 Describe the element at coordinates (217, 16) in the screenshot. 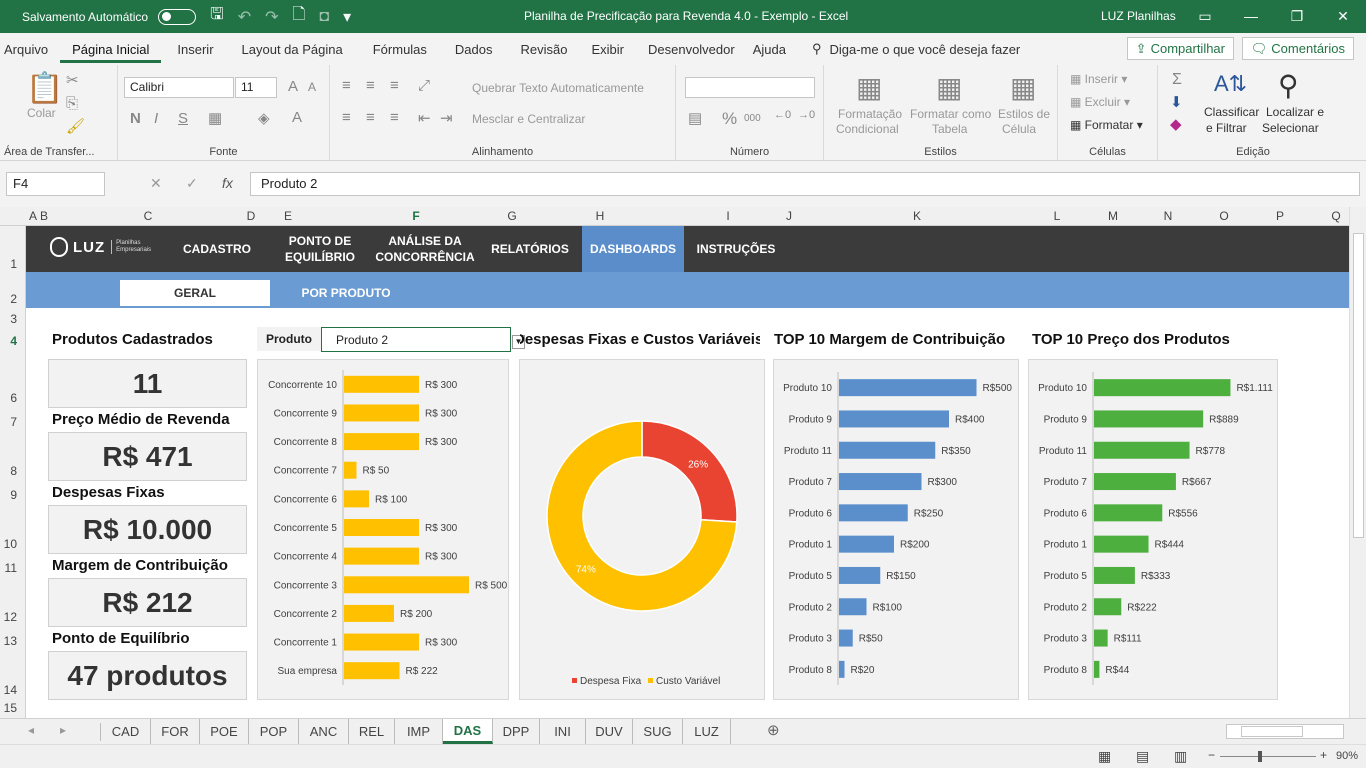

I see `save-icon: 🖫` at that location.